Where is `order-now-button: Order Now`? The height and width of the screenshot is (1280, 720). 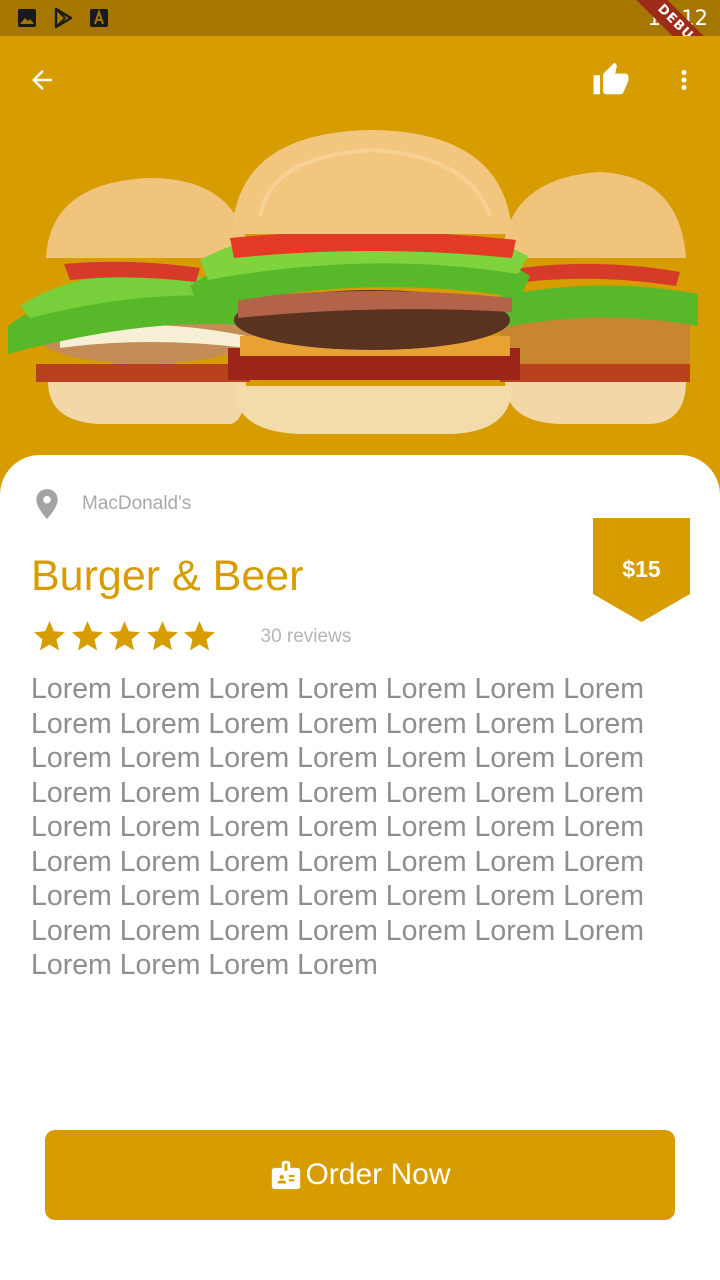
order-now-button: Order Now is located at coordinates (360, 1175).